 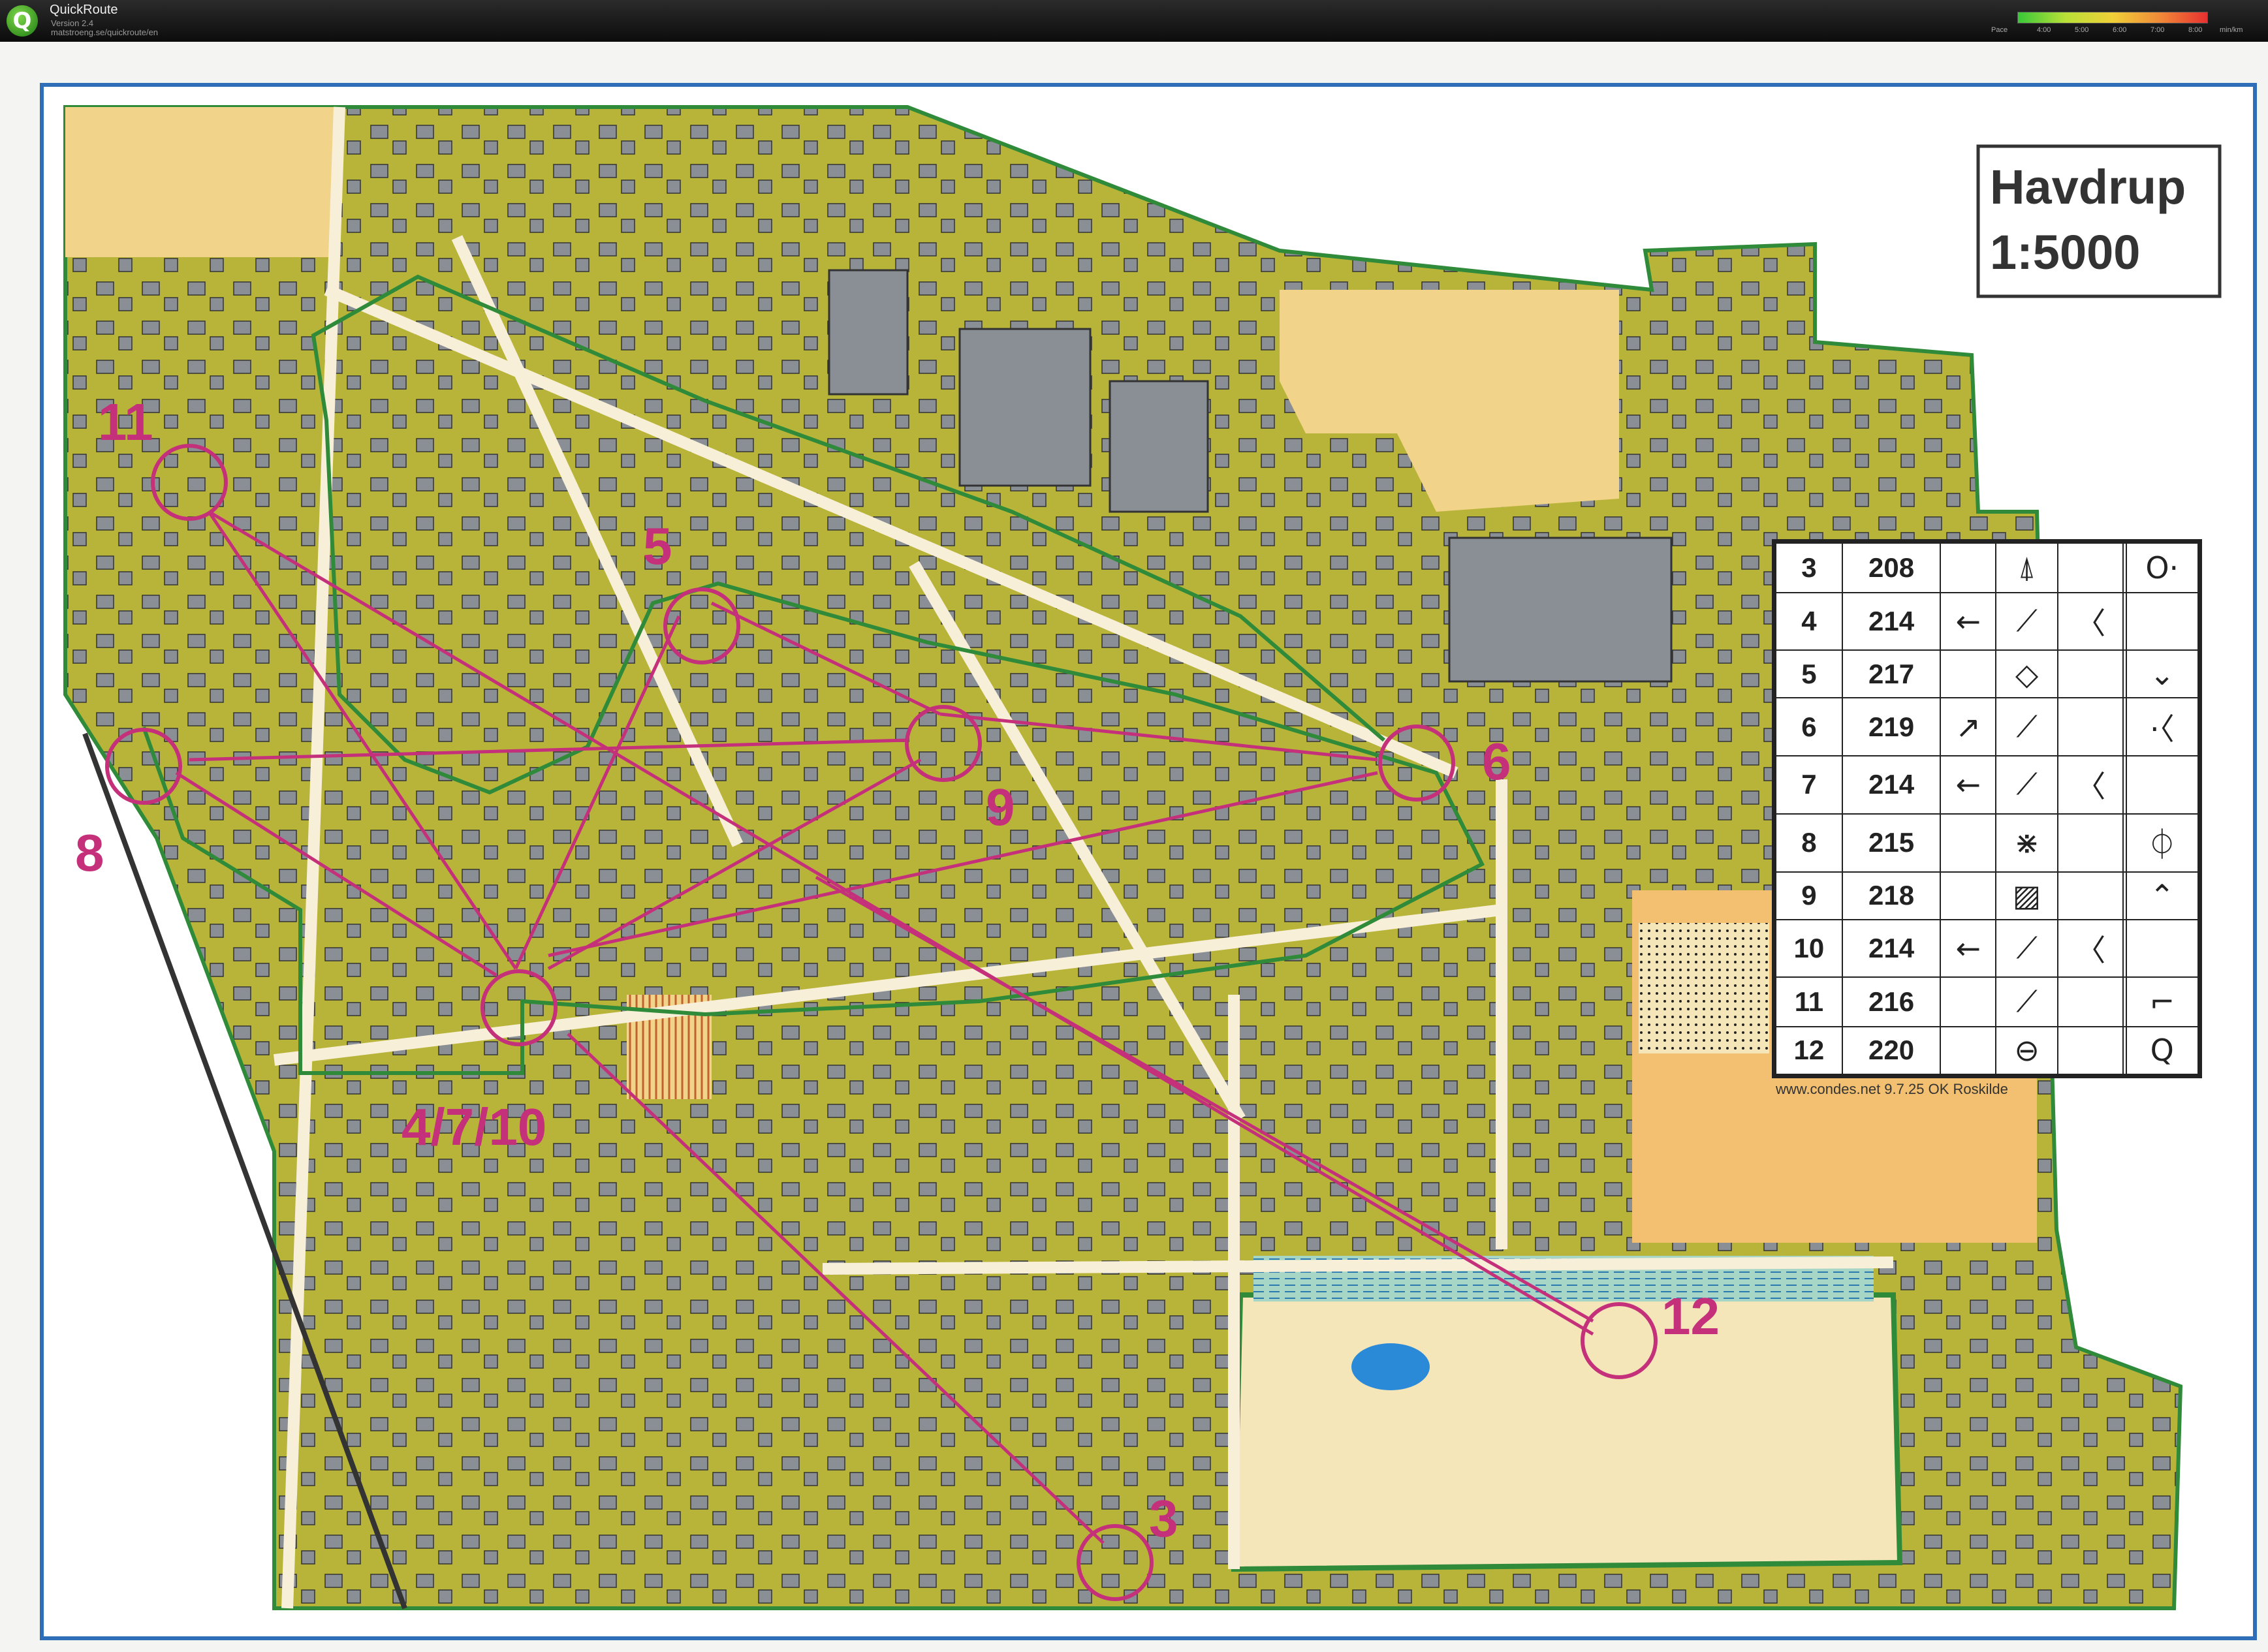 I want to click on description-cell-position: ⌃, so click(x=2162, y=895).